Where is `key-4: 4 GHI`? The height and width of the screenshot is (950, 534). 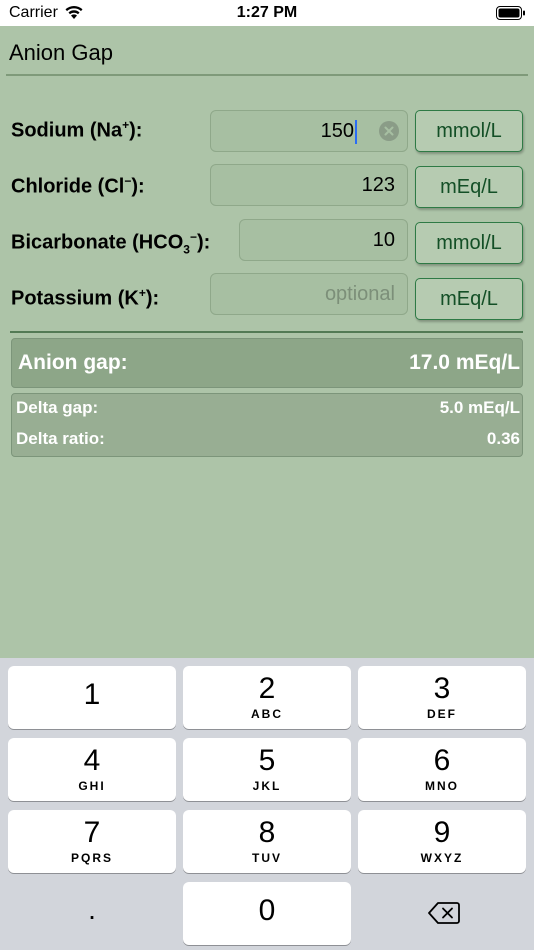
key-4: 4 GHI is located at coordinates (92, 769).